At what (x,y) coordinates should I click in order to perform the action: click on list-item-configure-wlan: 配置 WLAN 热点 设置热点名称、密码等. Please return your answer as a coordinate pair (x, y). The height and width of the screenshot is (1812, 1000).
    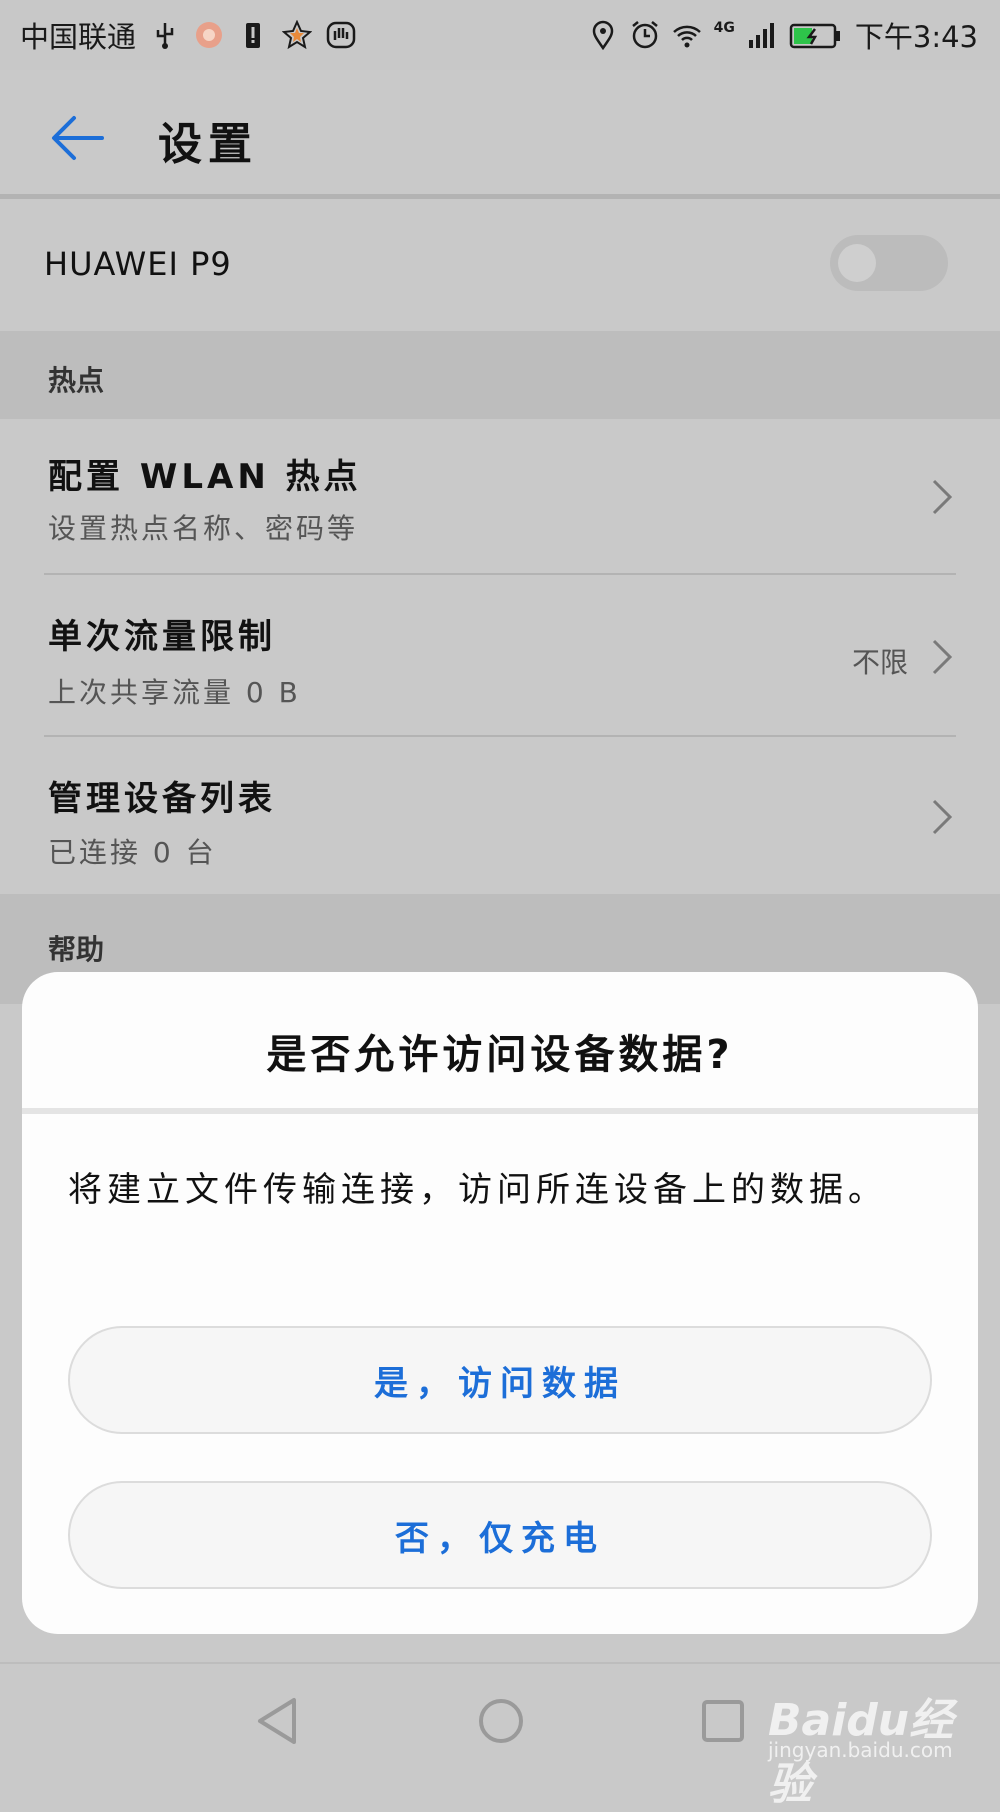
    Looking at the image, I should click on (500, 497).